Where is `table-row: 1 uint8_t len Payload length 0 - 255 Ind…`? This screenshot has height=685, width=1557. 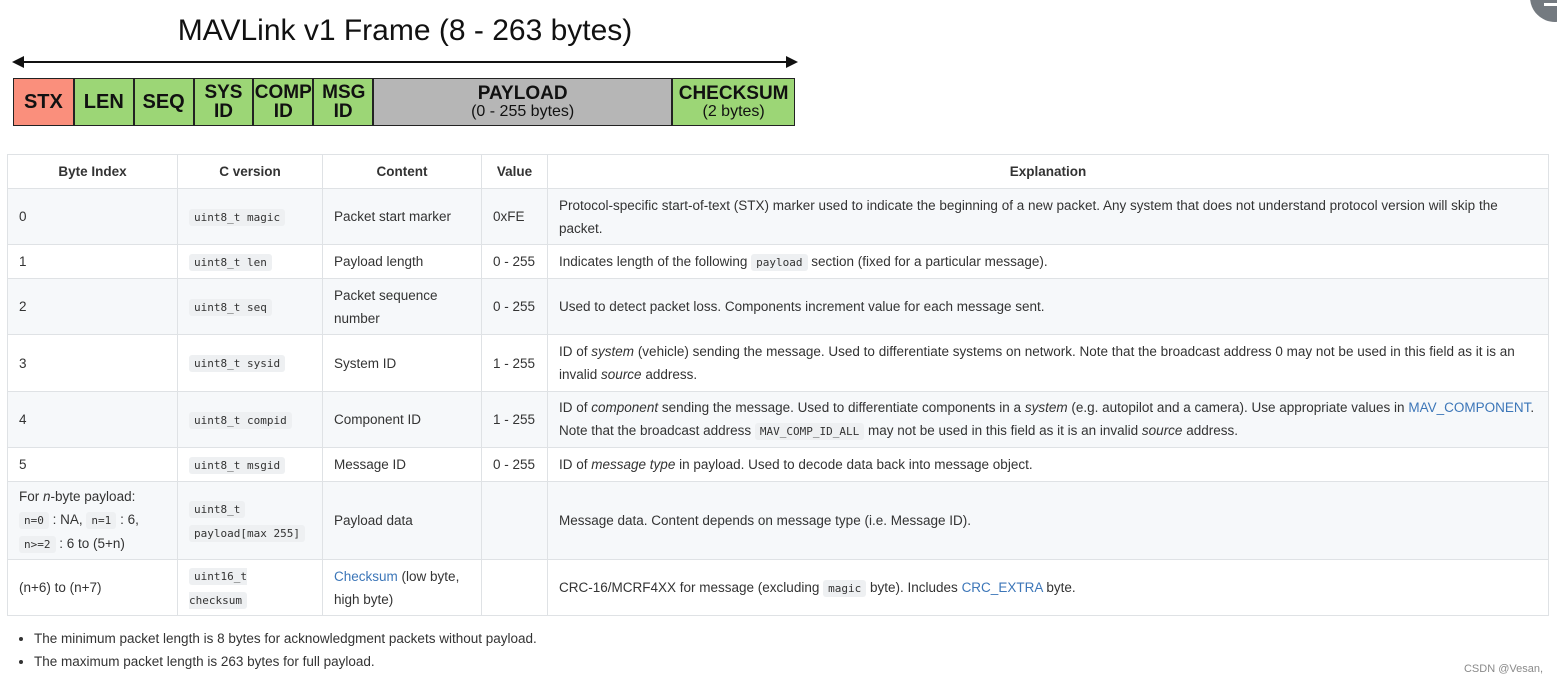
table-row: 1 uint8_t len Payload length 0 - 255 Ind… is located at coordinates (778, 261).